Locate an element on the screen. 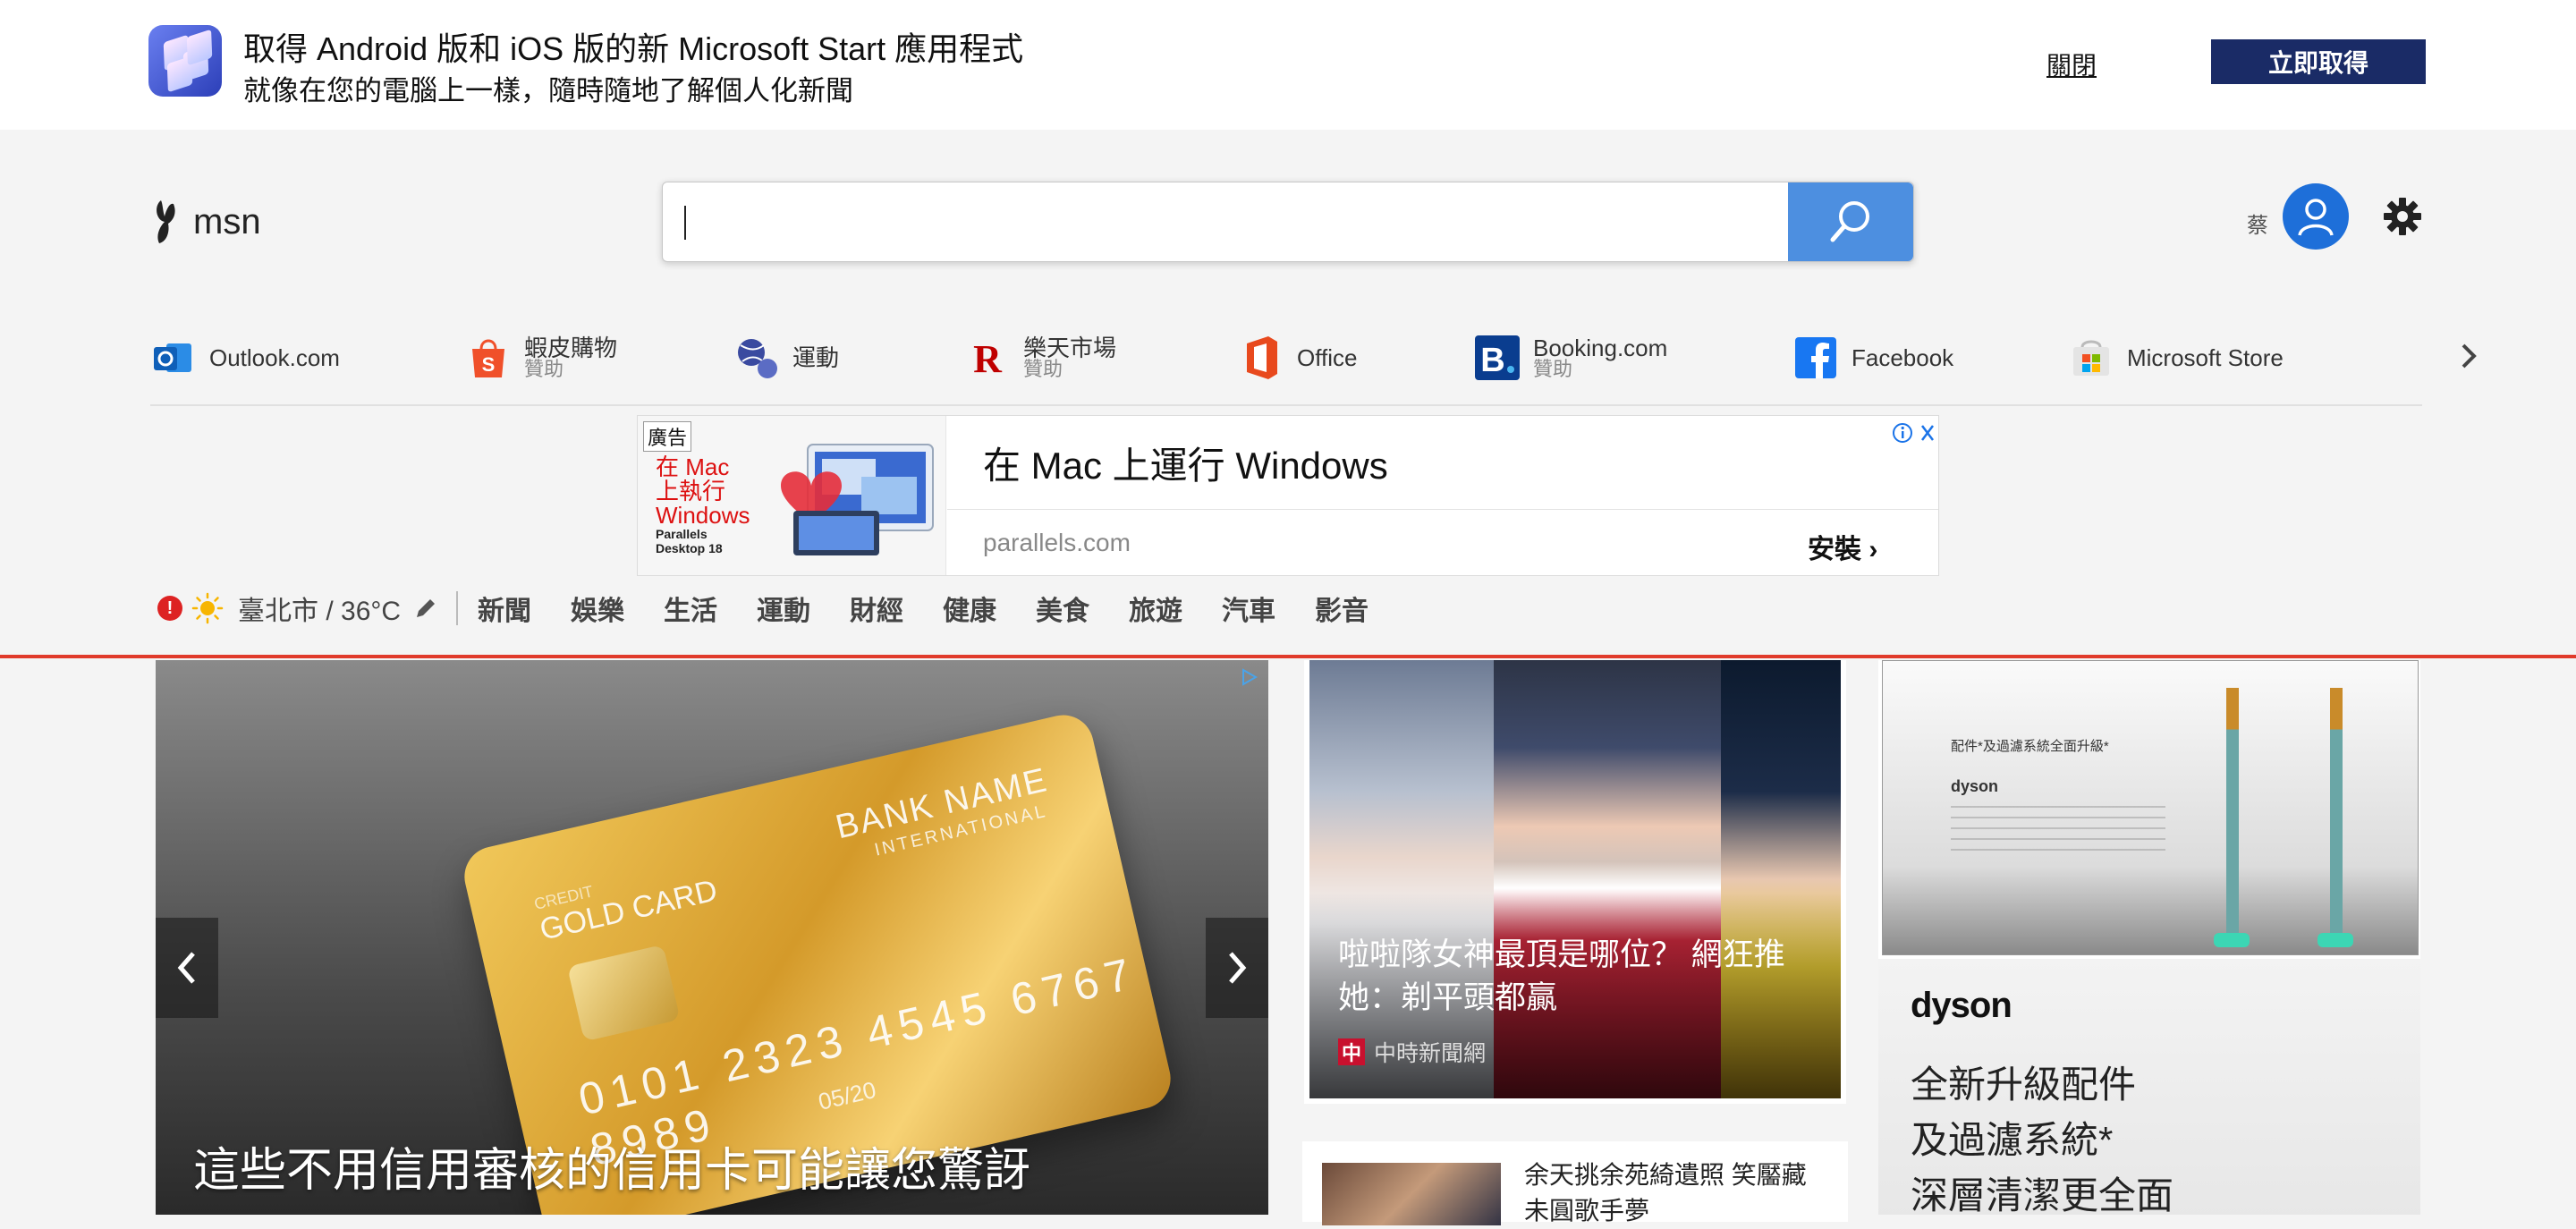  search-input is located at coordinates (1225, 221).